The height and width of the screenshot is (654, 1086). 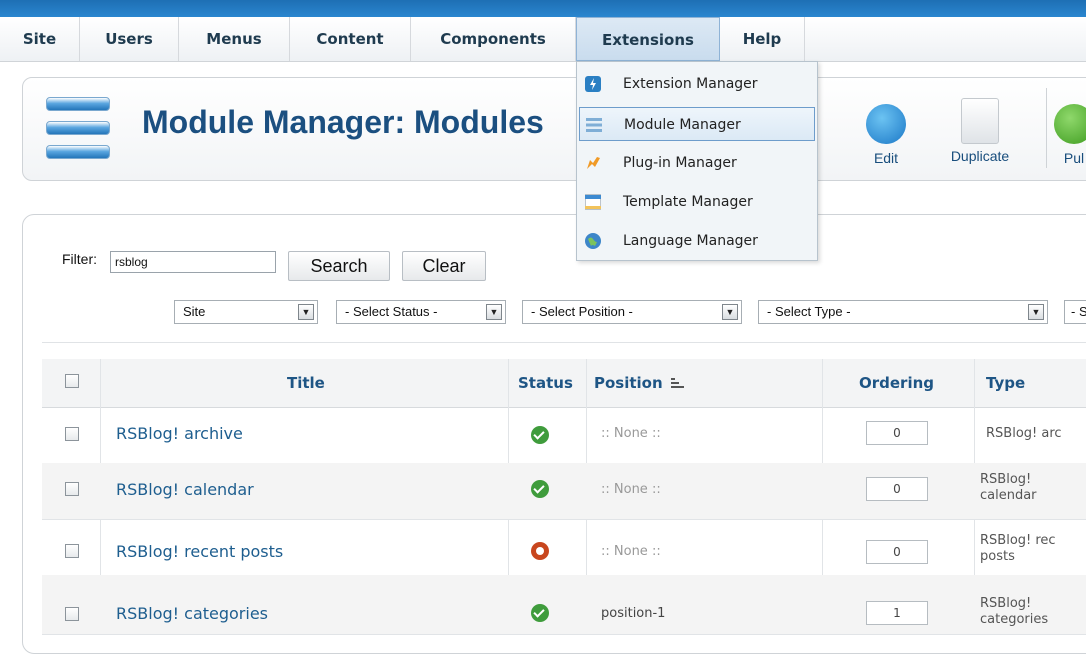 What do you see at coordinates (980, 121) in the screenshot?
I see `duplicate-icon` at bounding box center [980, 121].